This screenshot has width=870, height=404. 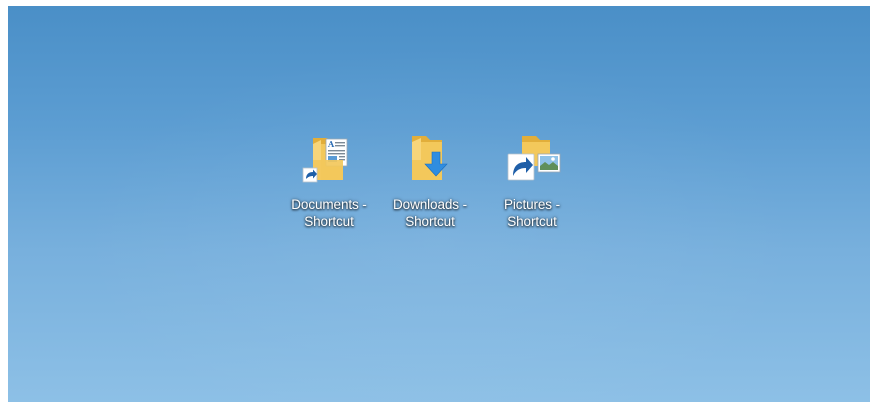 I want to click on pictures-folder-icon, so click(x=532, y=156).